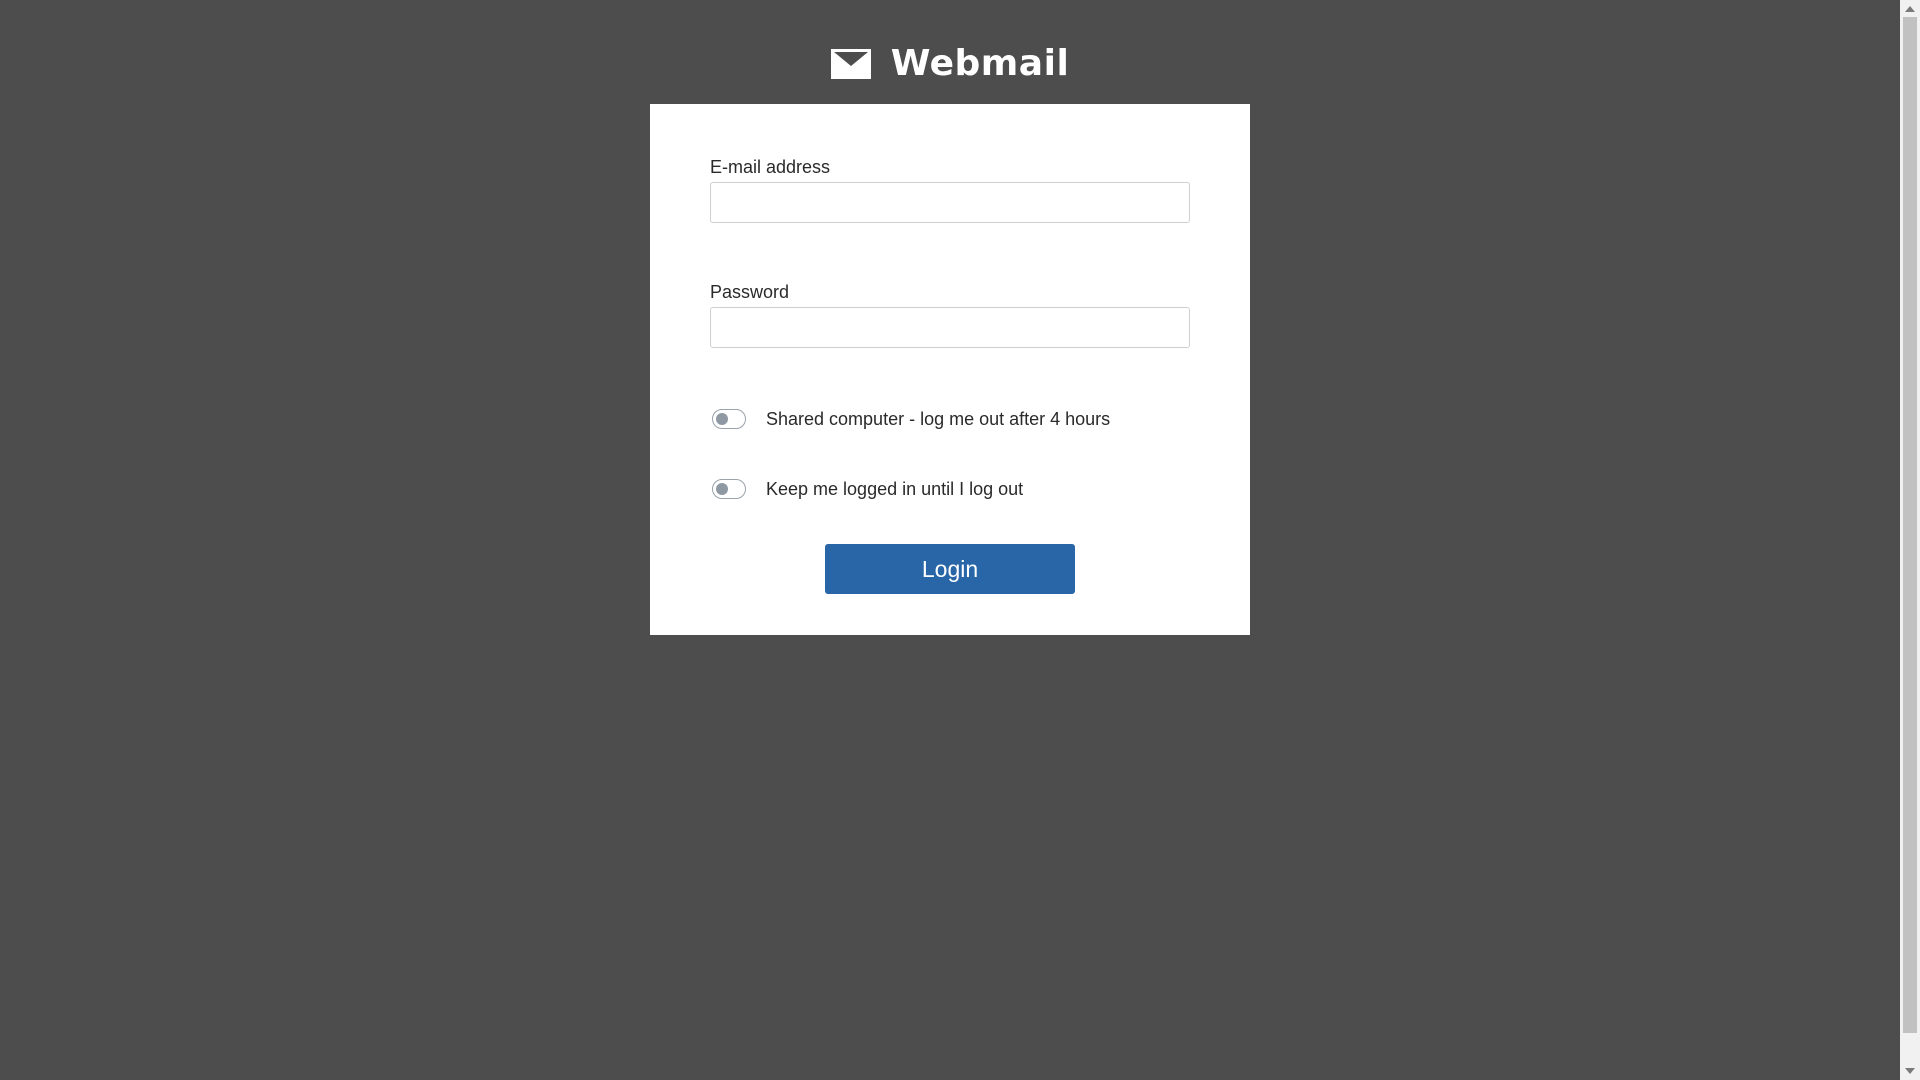 This screenshot has width=1920, height=1080. Describe the element at coordinates (729, 419) in the screenshot. I see `shared-computer-toggle` at that location.